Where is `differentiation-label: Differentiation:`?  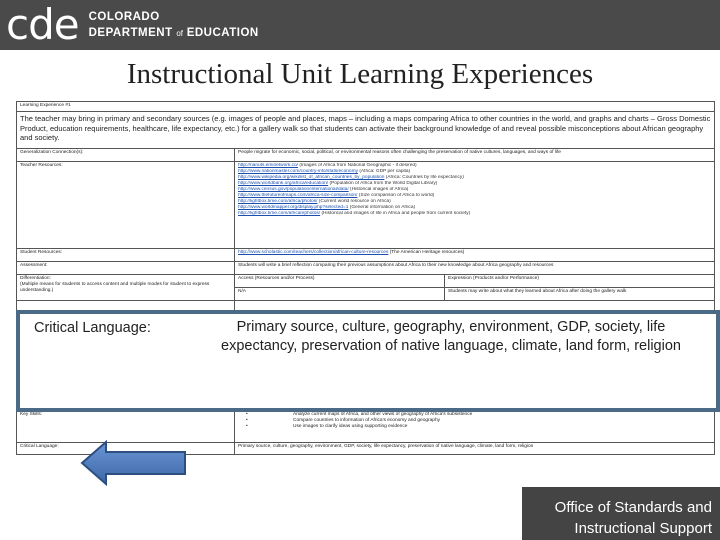
differentiation-label: Differentiation: is located at coordinates (35, 278).